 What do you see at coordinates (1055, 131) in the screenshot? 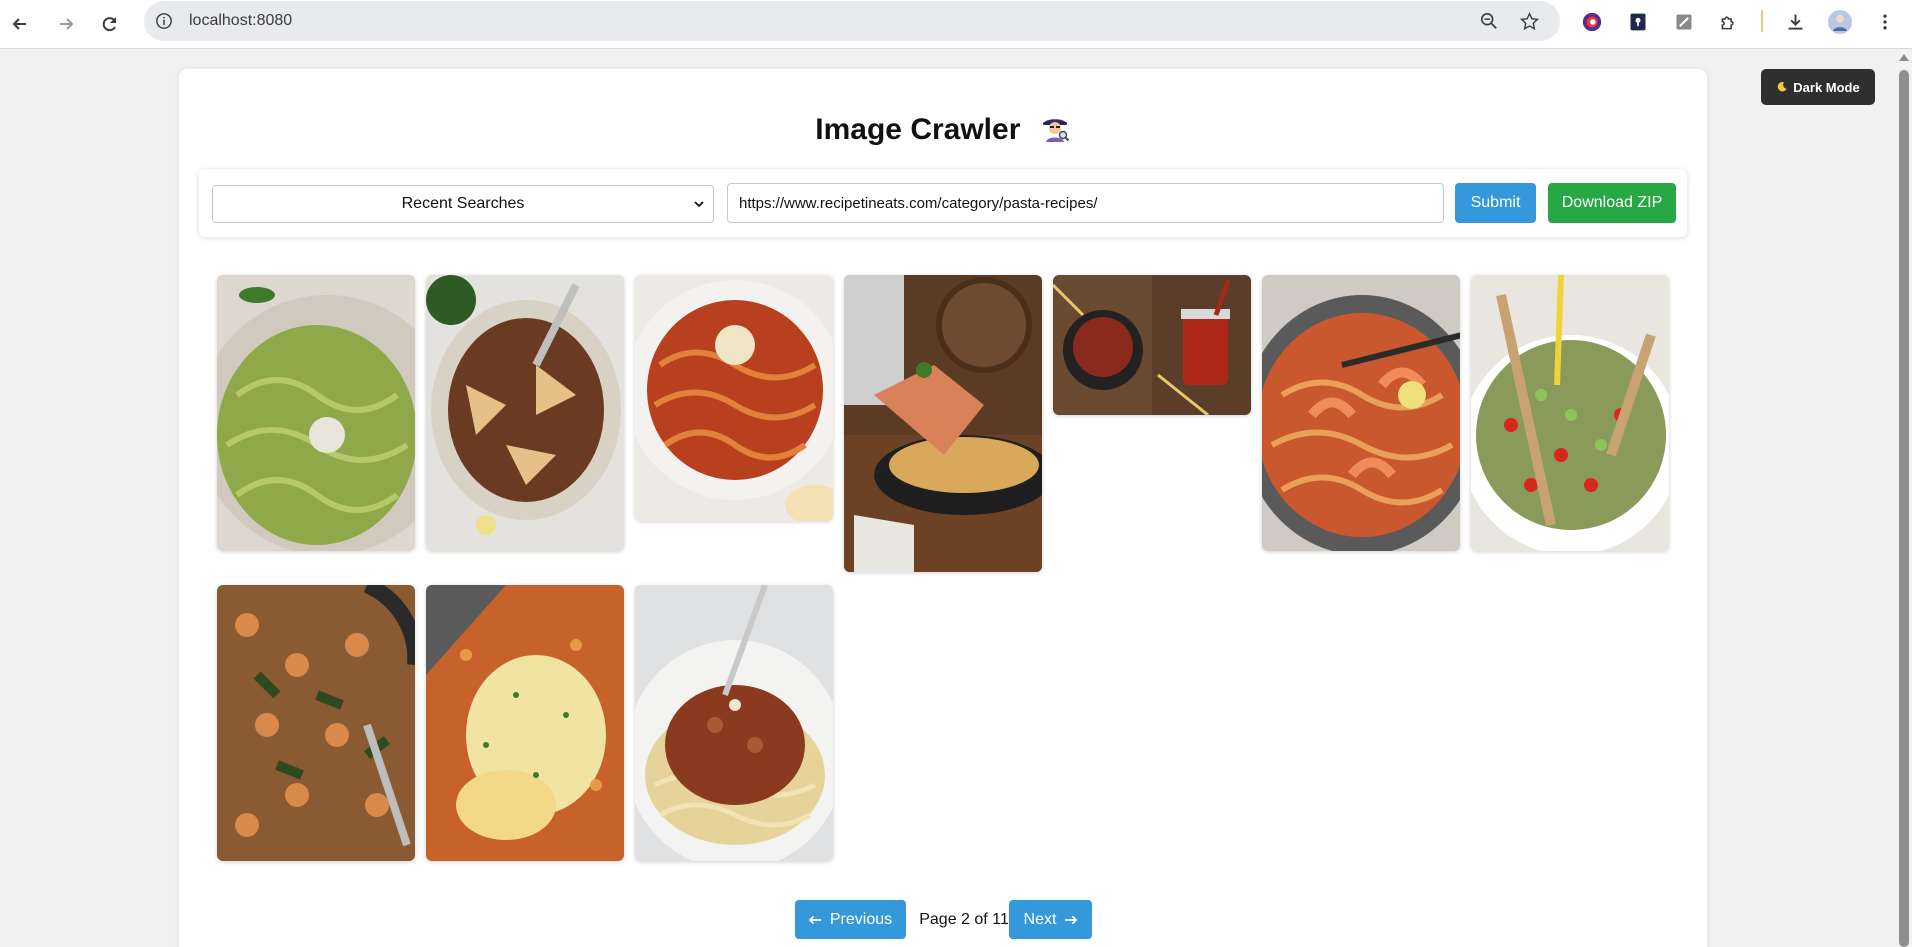
I see `detective-icon` at bounding box center [1055, 131].